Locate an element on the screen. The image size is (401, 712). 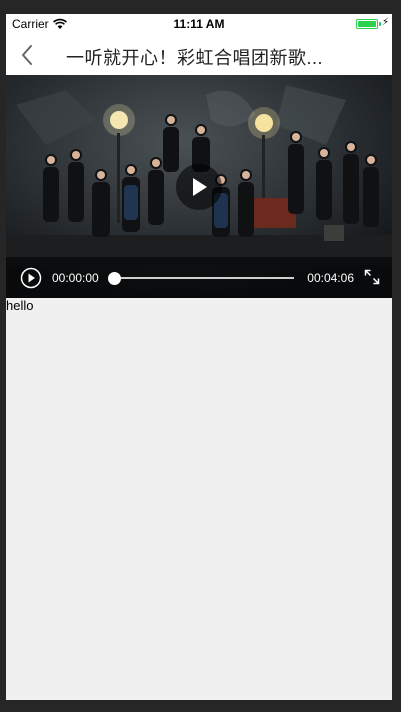
total-time: 00:04:06 is located at coordinates (330, 278).